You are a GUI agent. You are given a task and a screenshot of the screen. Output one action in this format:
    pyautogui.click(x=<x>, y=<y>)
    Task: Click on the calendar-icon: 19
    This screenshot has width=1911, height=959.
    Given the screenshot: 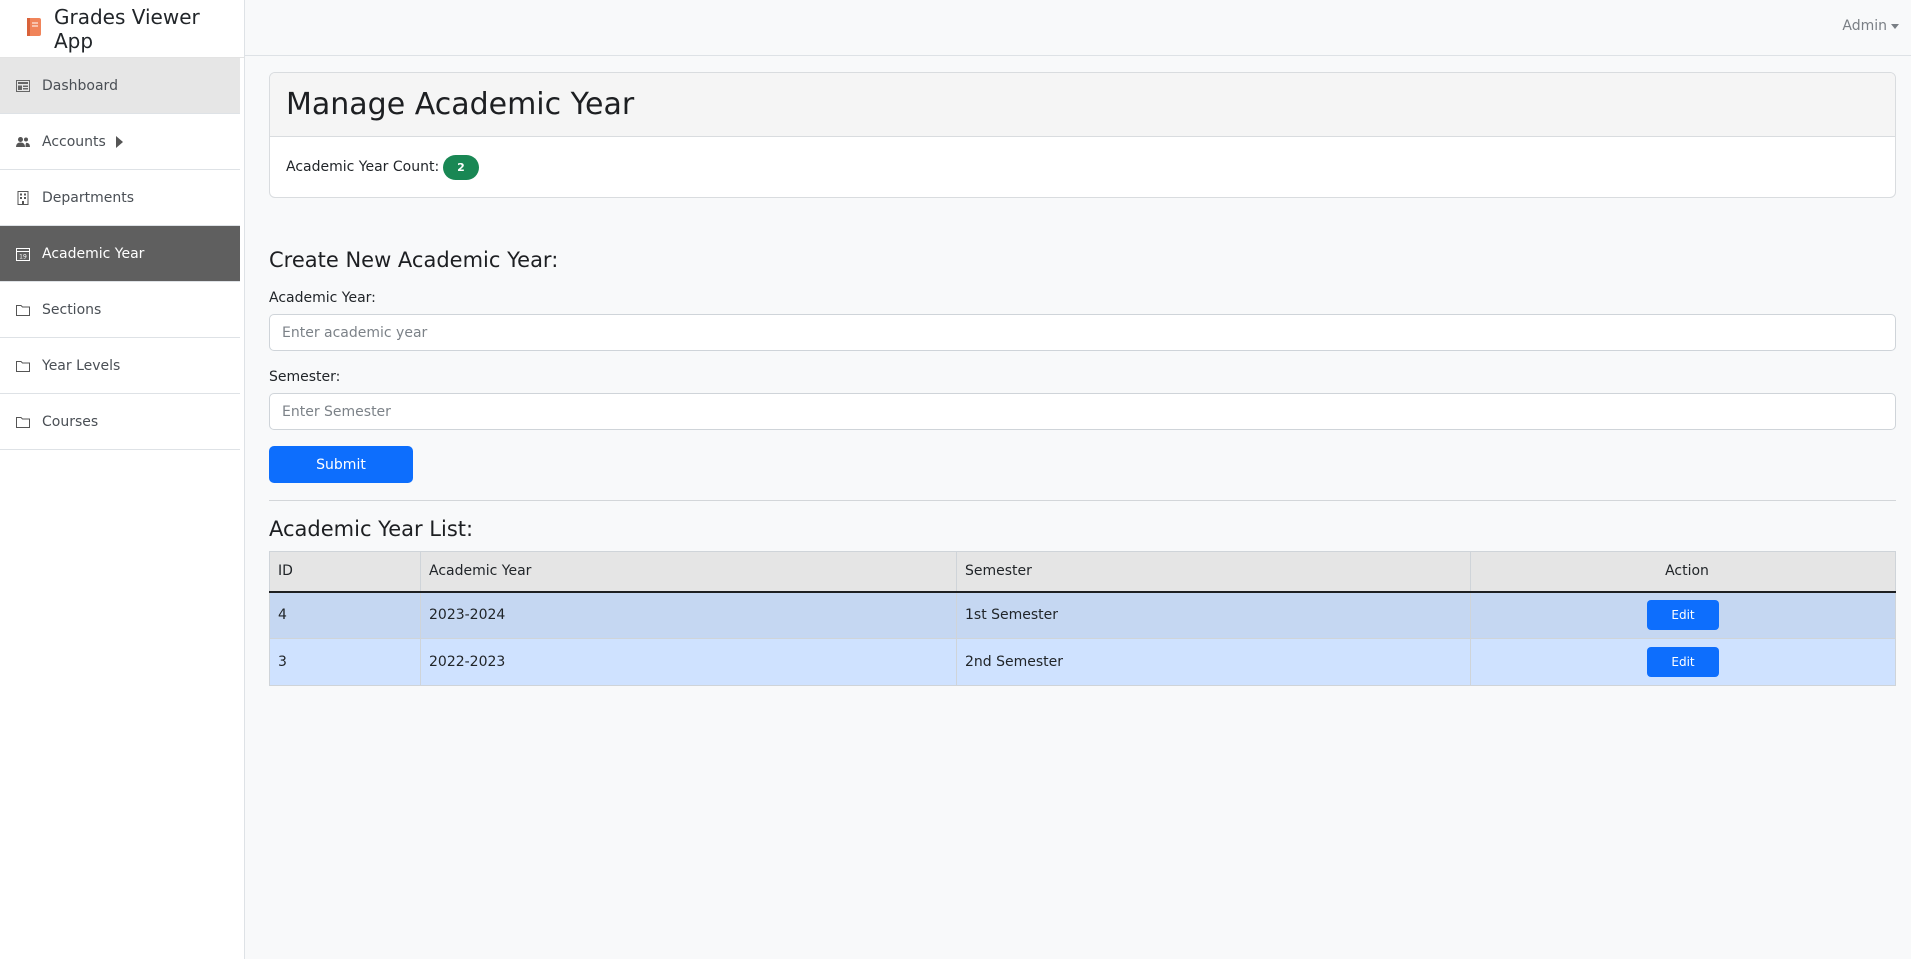 What is the action you would take?
    pyautogui.click(x=23, y=254)
    